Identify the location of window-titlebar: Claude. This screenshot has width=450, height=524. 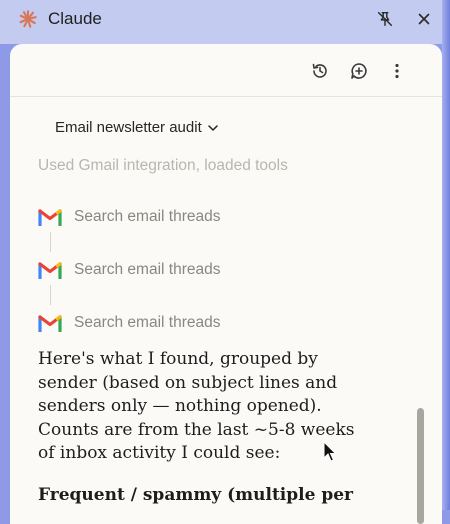
(221, 22).